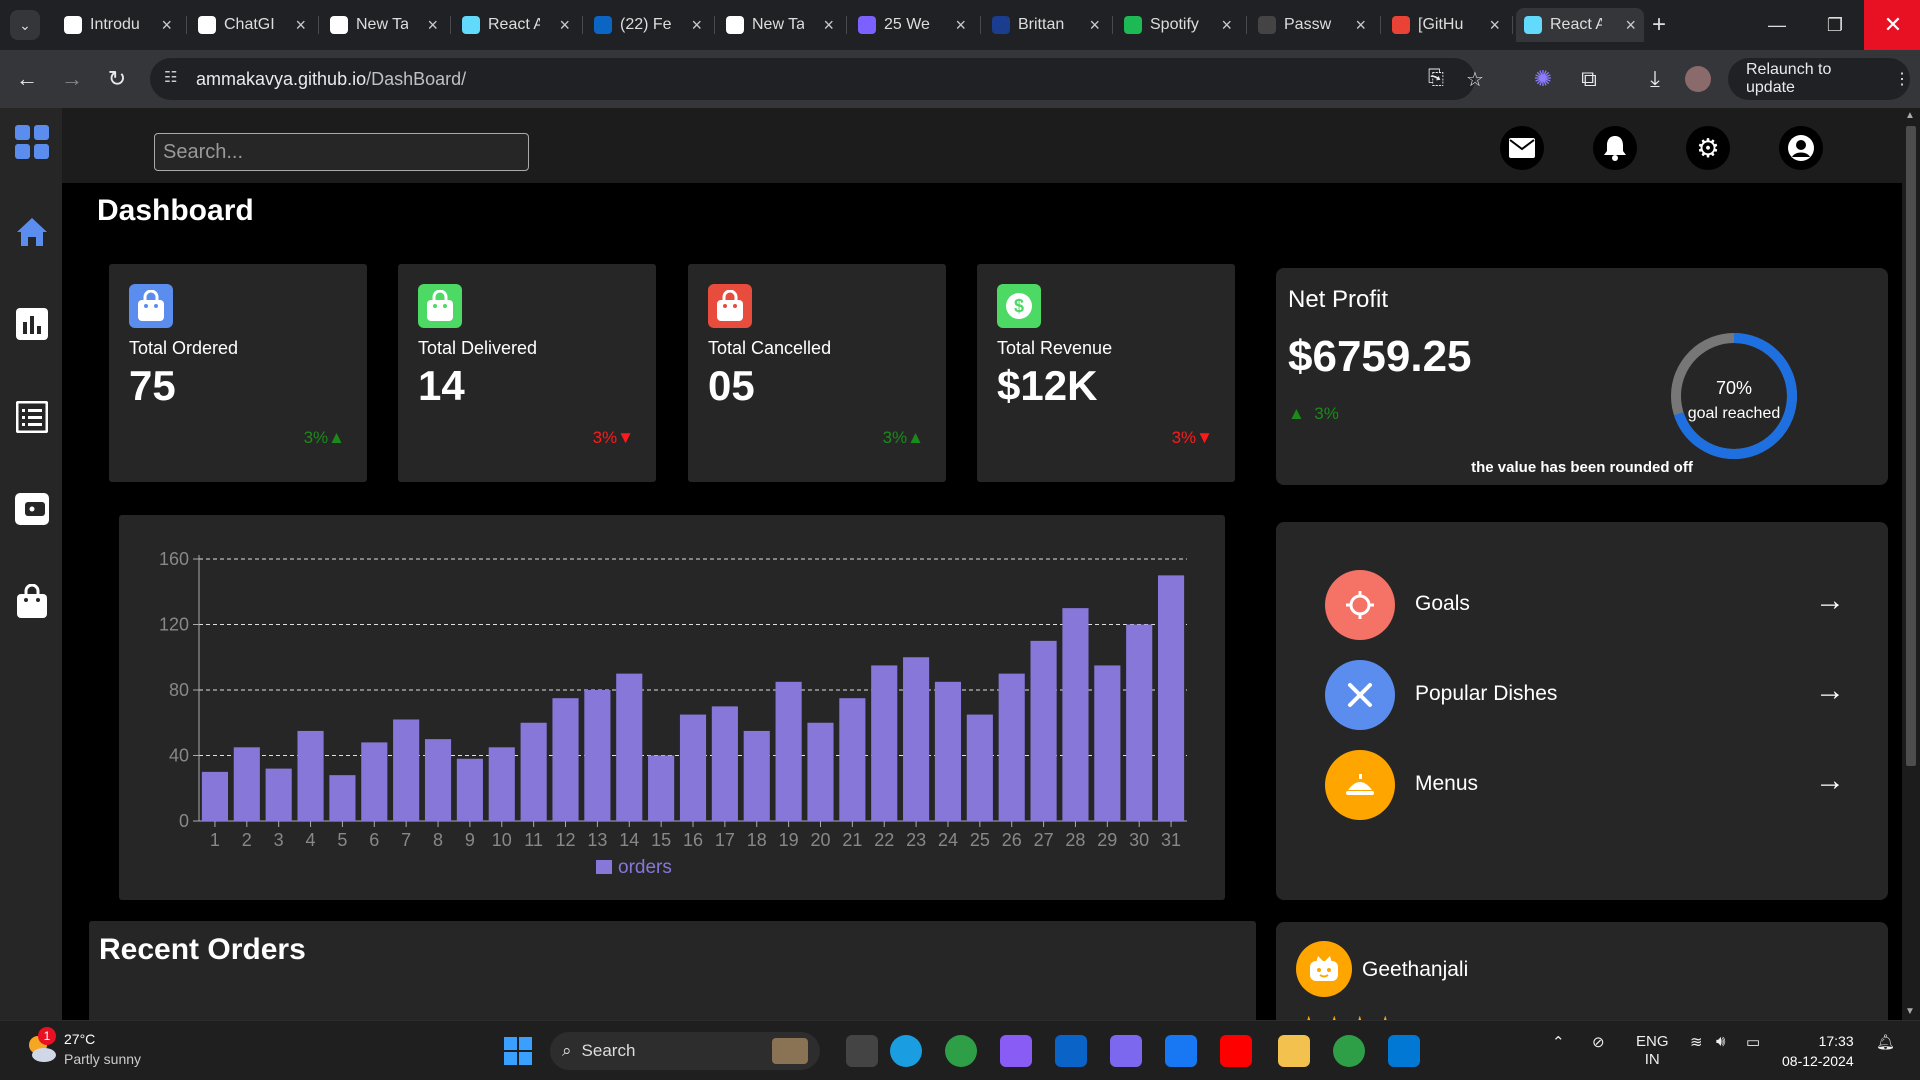  Describe the element at coordinates (1615, 148) in the screenshot. I see `bell-icon` at that location.